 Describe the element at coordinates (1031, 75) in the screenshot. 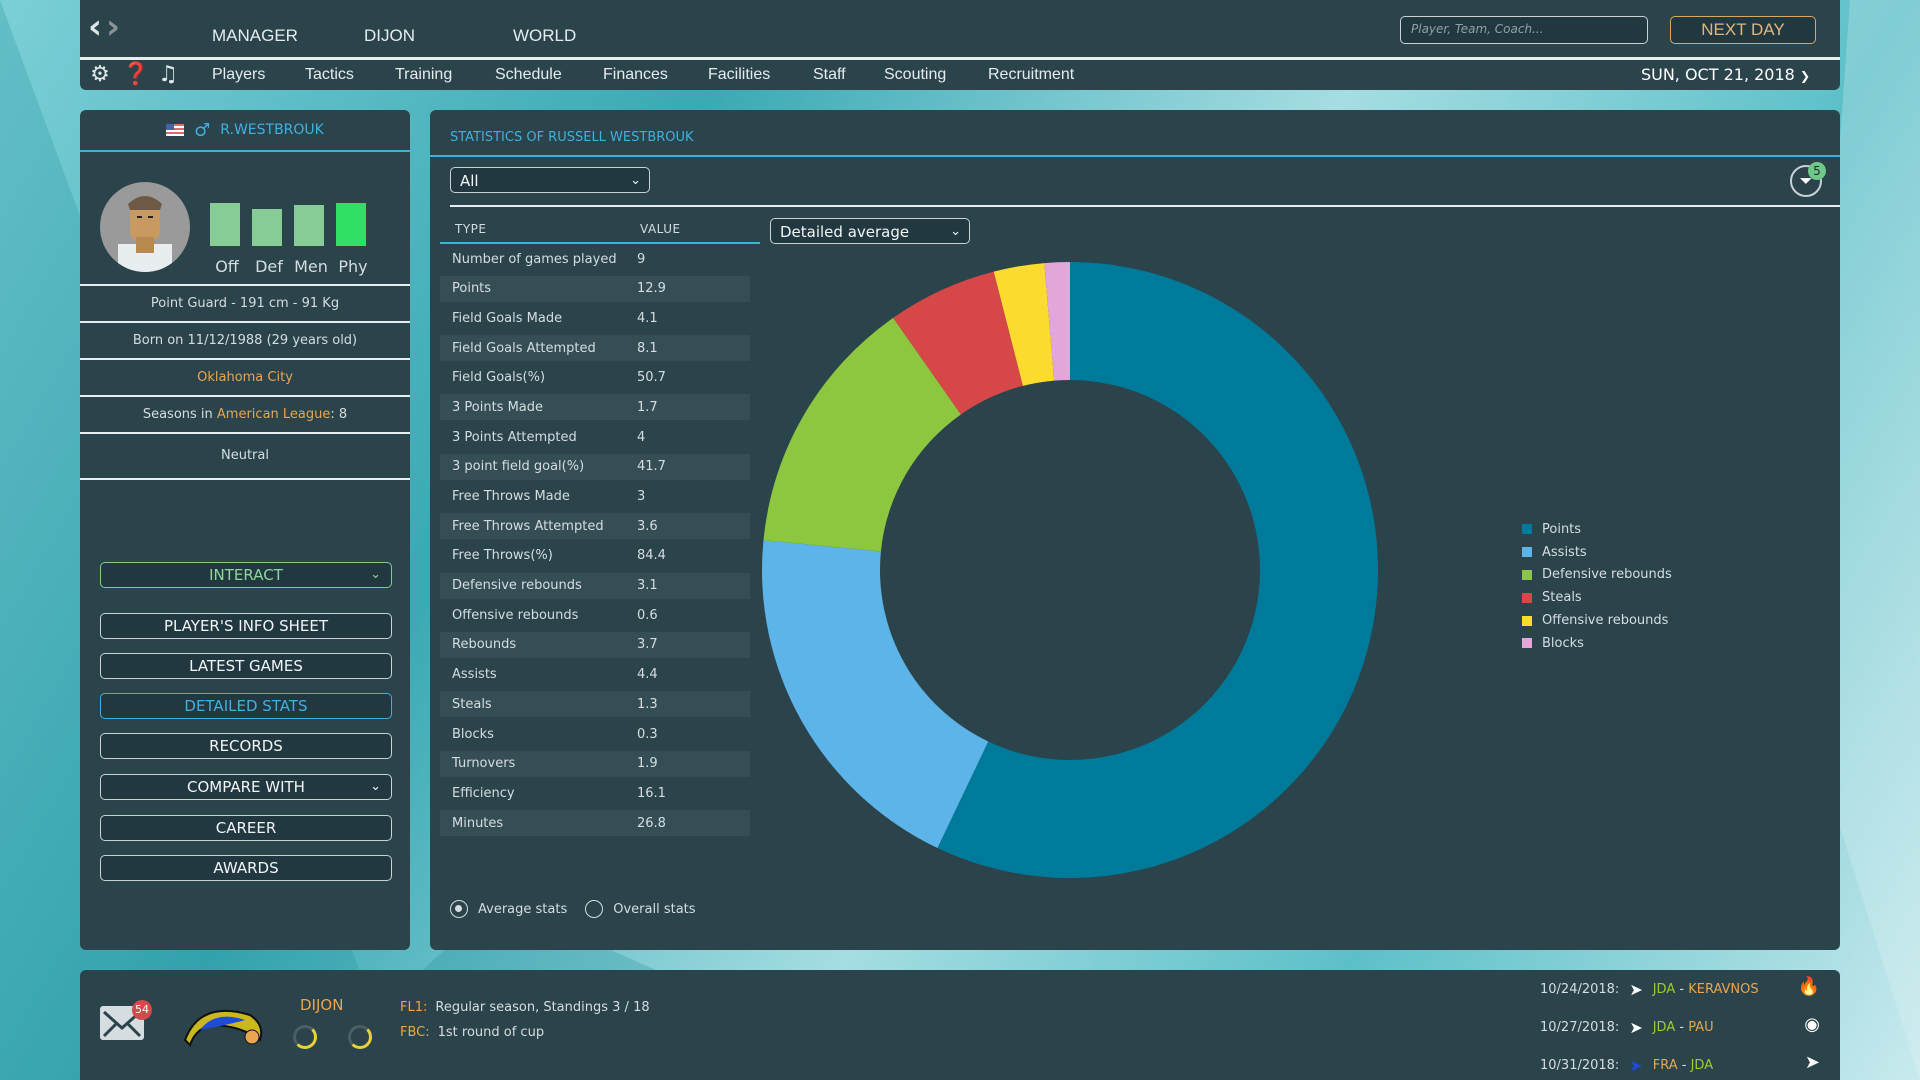

I see `tab-recruitment: Recruitment` at that location.